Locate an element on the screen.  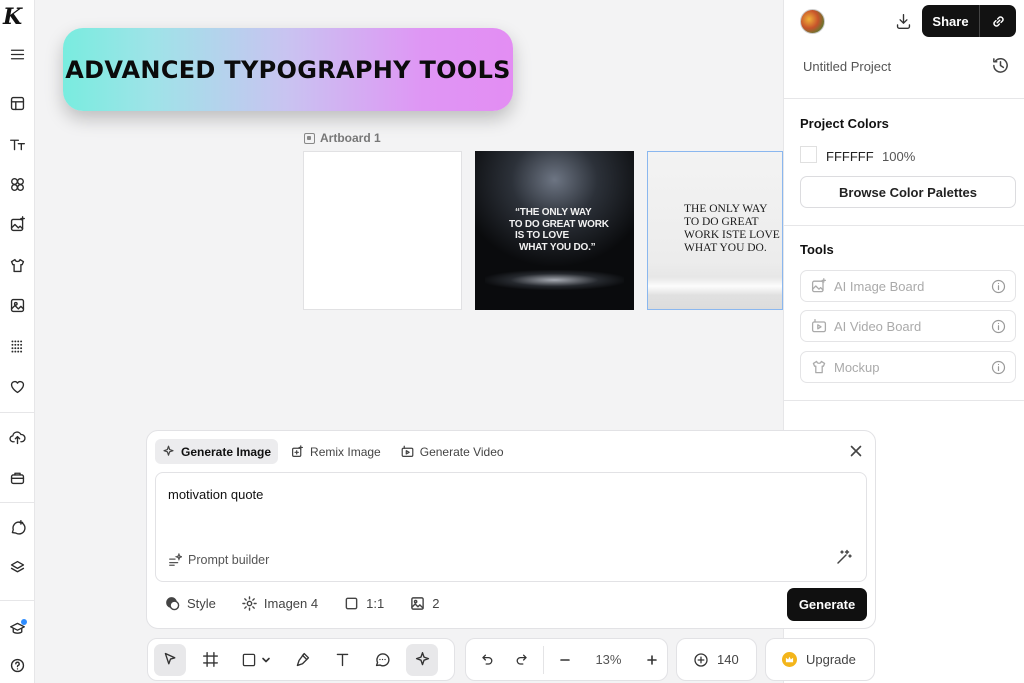
frame-icon is located at coordinates (210, 659).